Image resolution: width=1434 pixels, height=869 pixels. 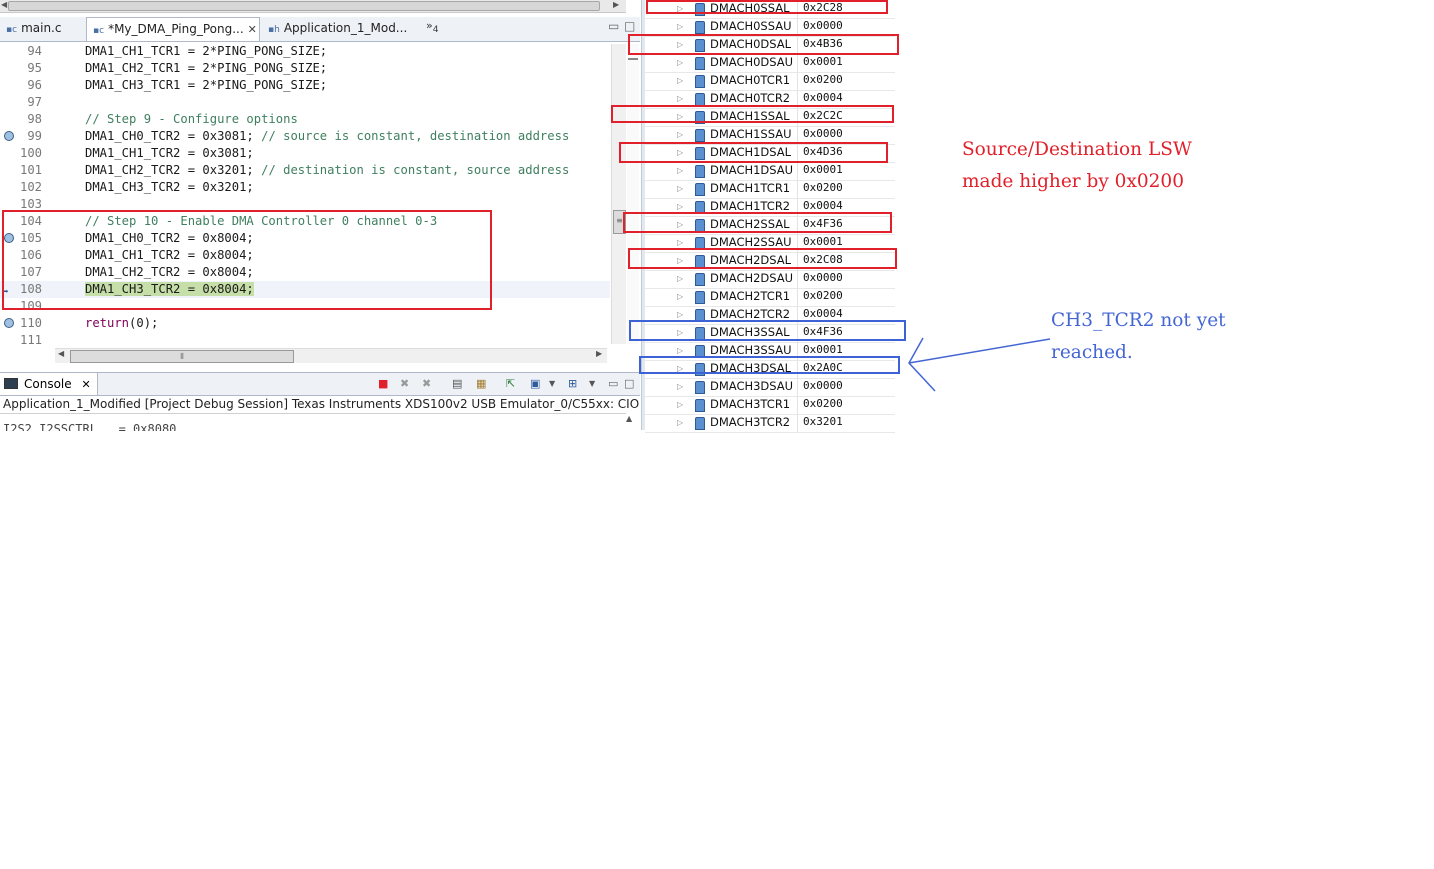 What do you see at coordinates (435, 30) in the screenshot?
I see `overflow-count: 4` at bounding box center [435, 30].